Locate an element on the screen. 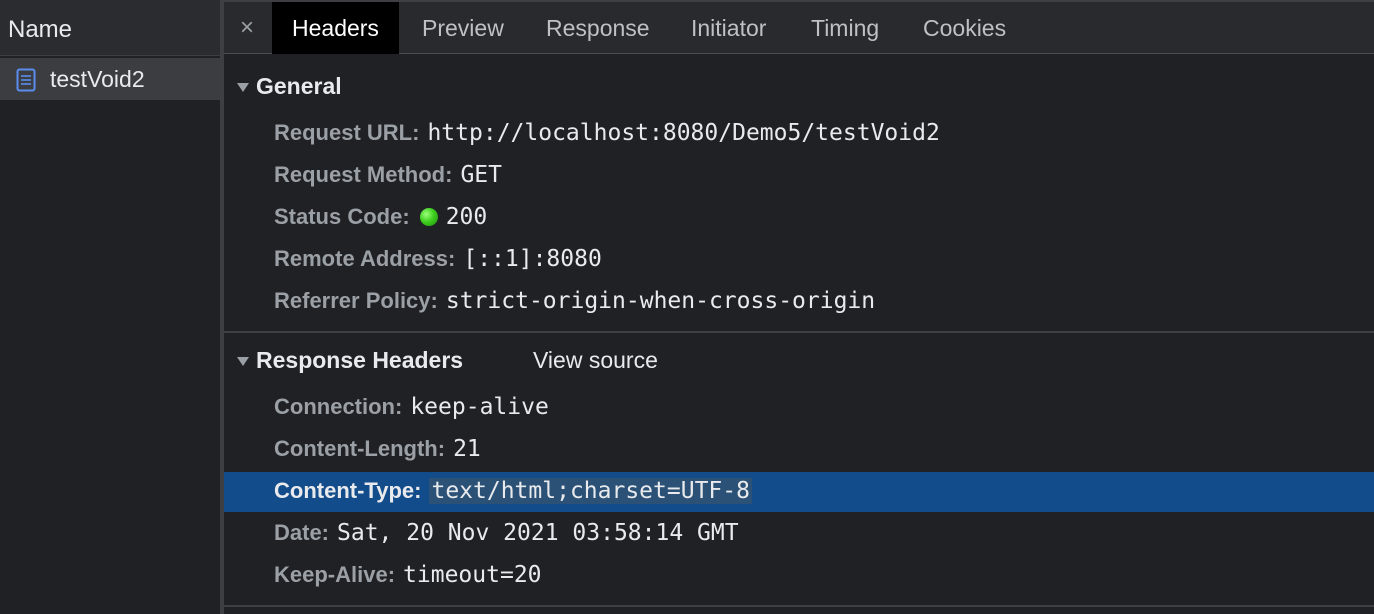 The image size is (1374, 614). tab-response: Response is located at coordinates (598, 28).